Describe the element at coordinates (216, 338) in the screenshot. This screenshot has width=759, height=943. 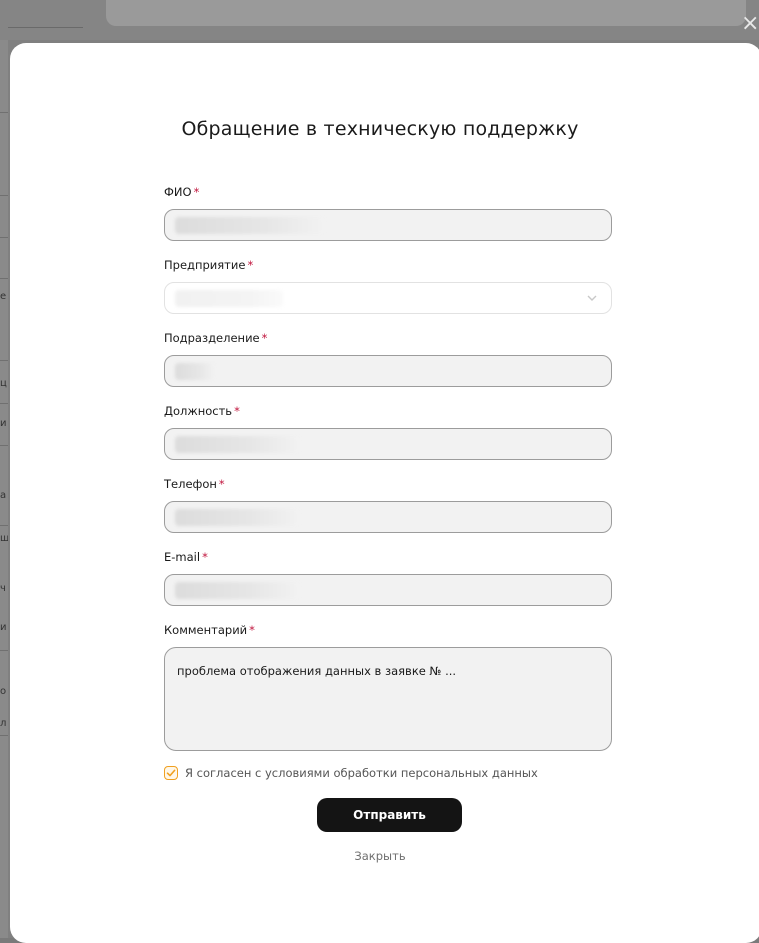
I see `department-label: Подразделение *` at that location.